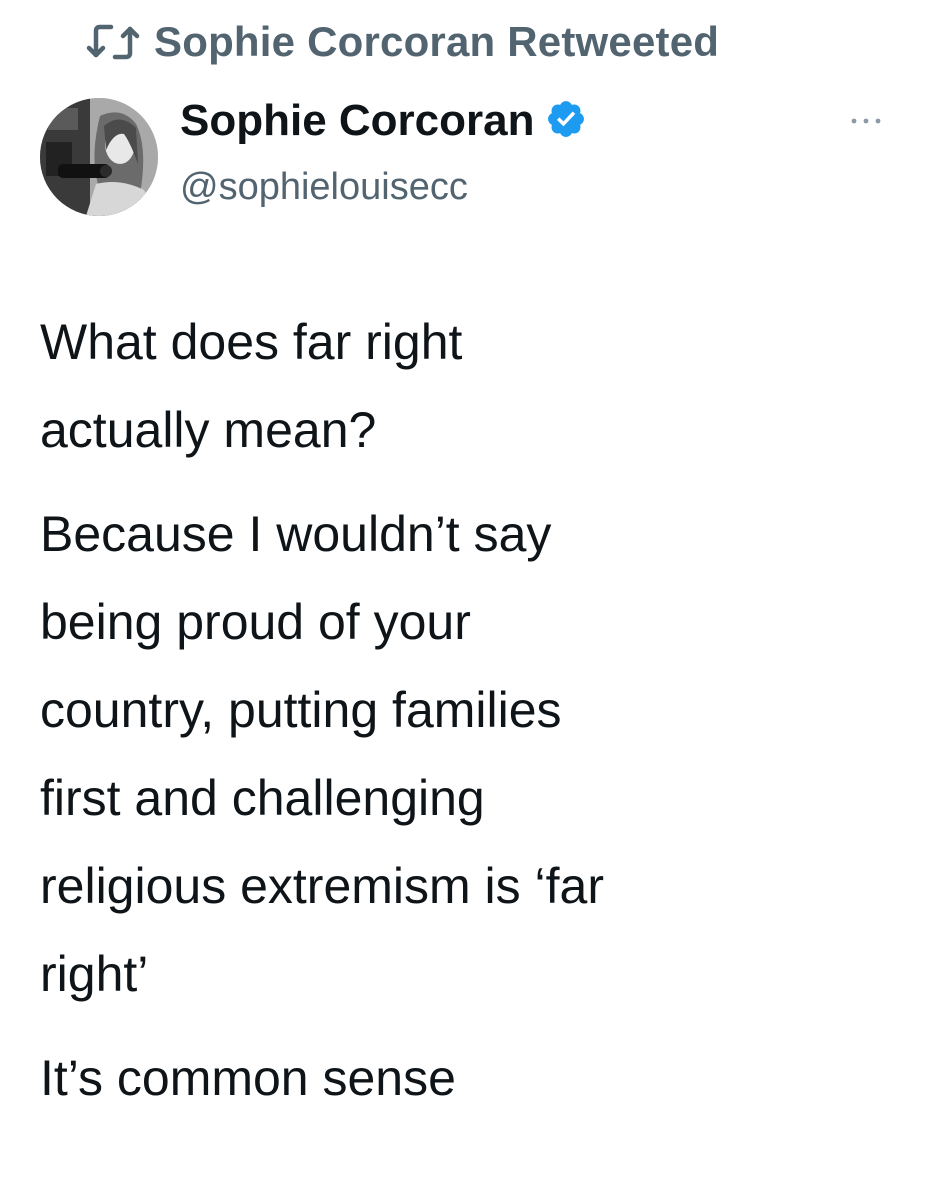  I want to click on more-options-button, so click(866, 122).